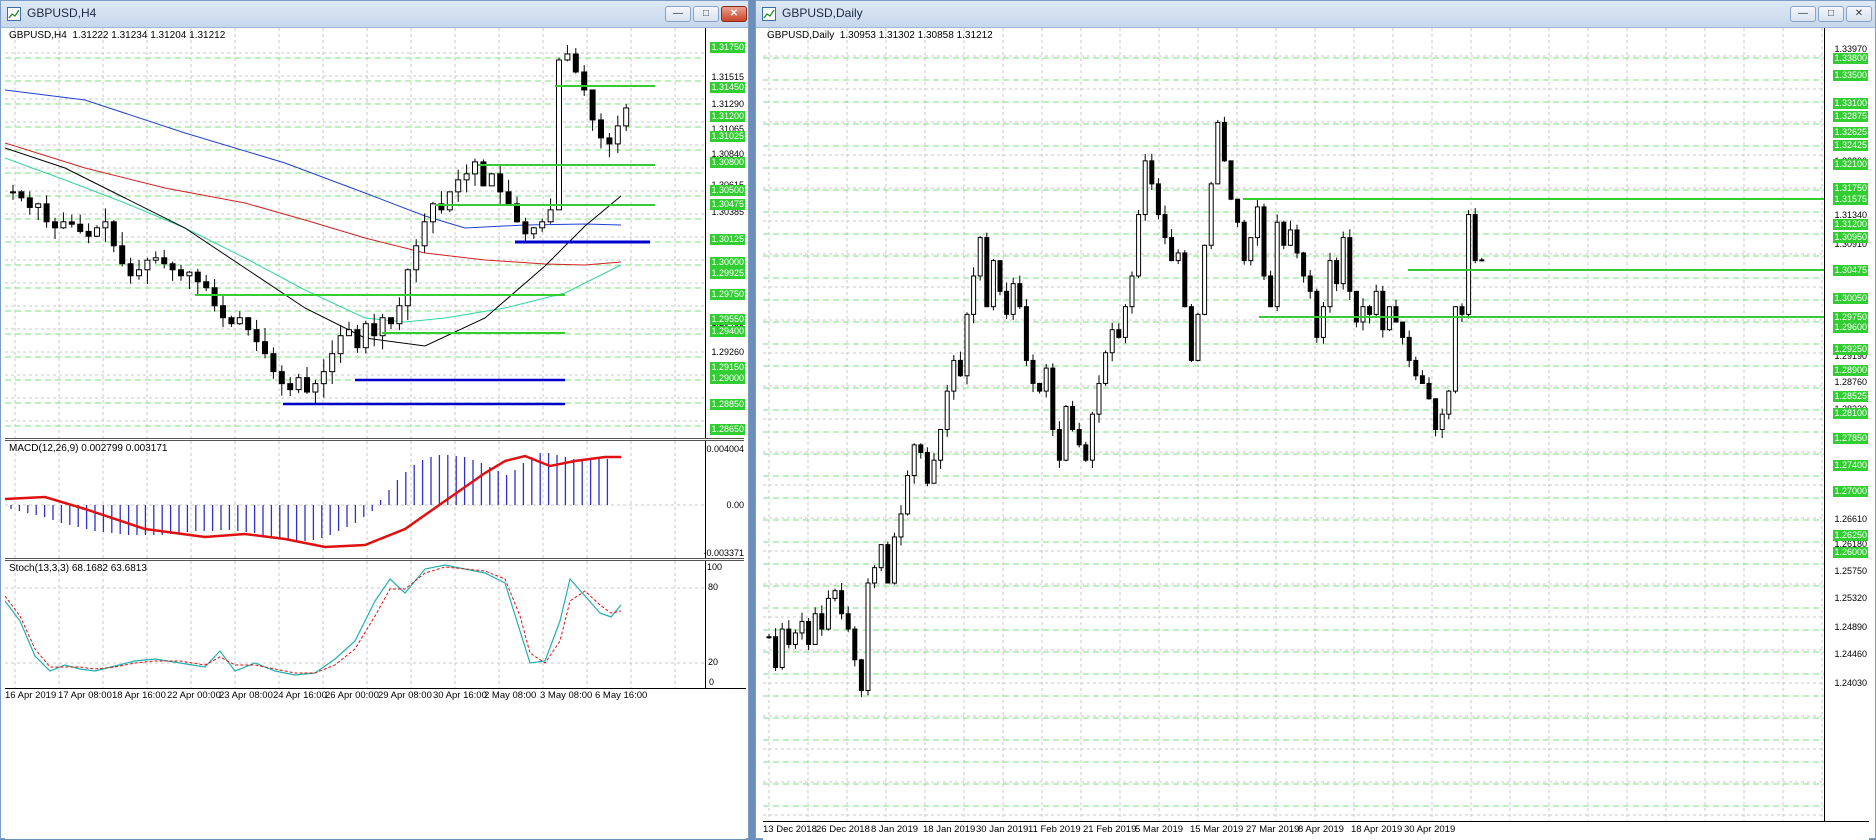 This screenshot has height=840, width=1876. Describe the element at coordinates (1850, 396) in the screenshot. I see `daily-level-label: 1.28525` at that location.